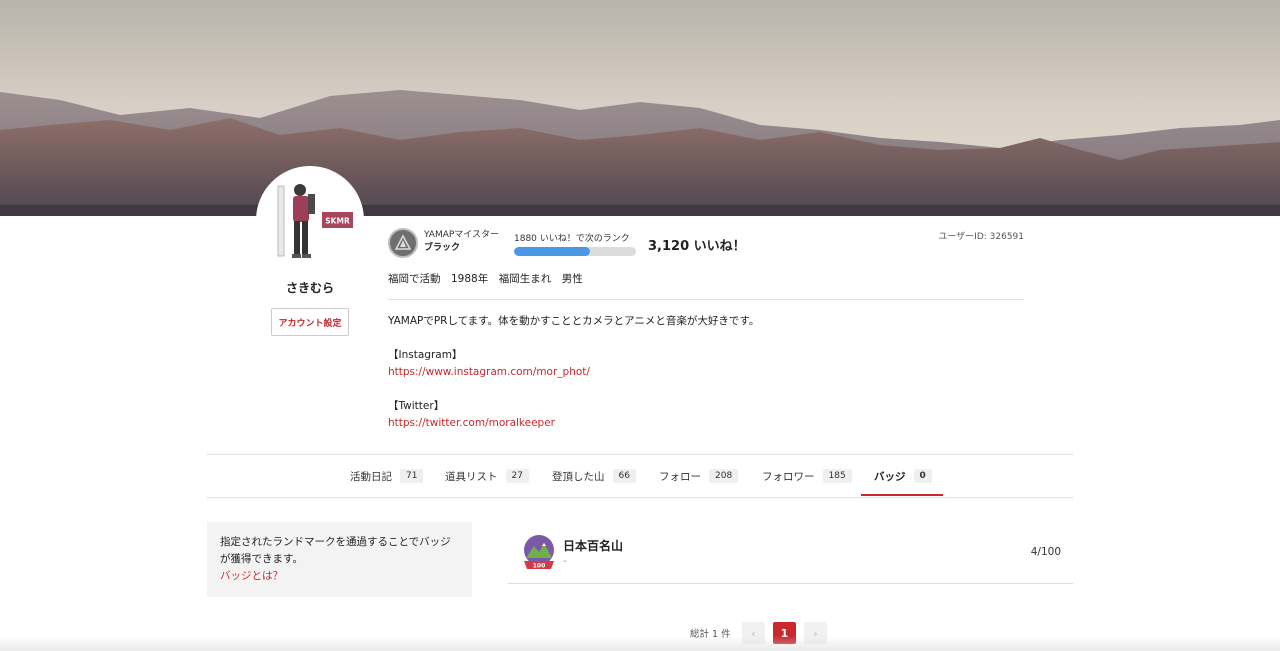 This screenshot has height=651, width=1280. Describe the element at coordinates (425, 355) in the screenshot. I see `instagram-heading: 【Instagram】` at that location.